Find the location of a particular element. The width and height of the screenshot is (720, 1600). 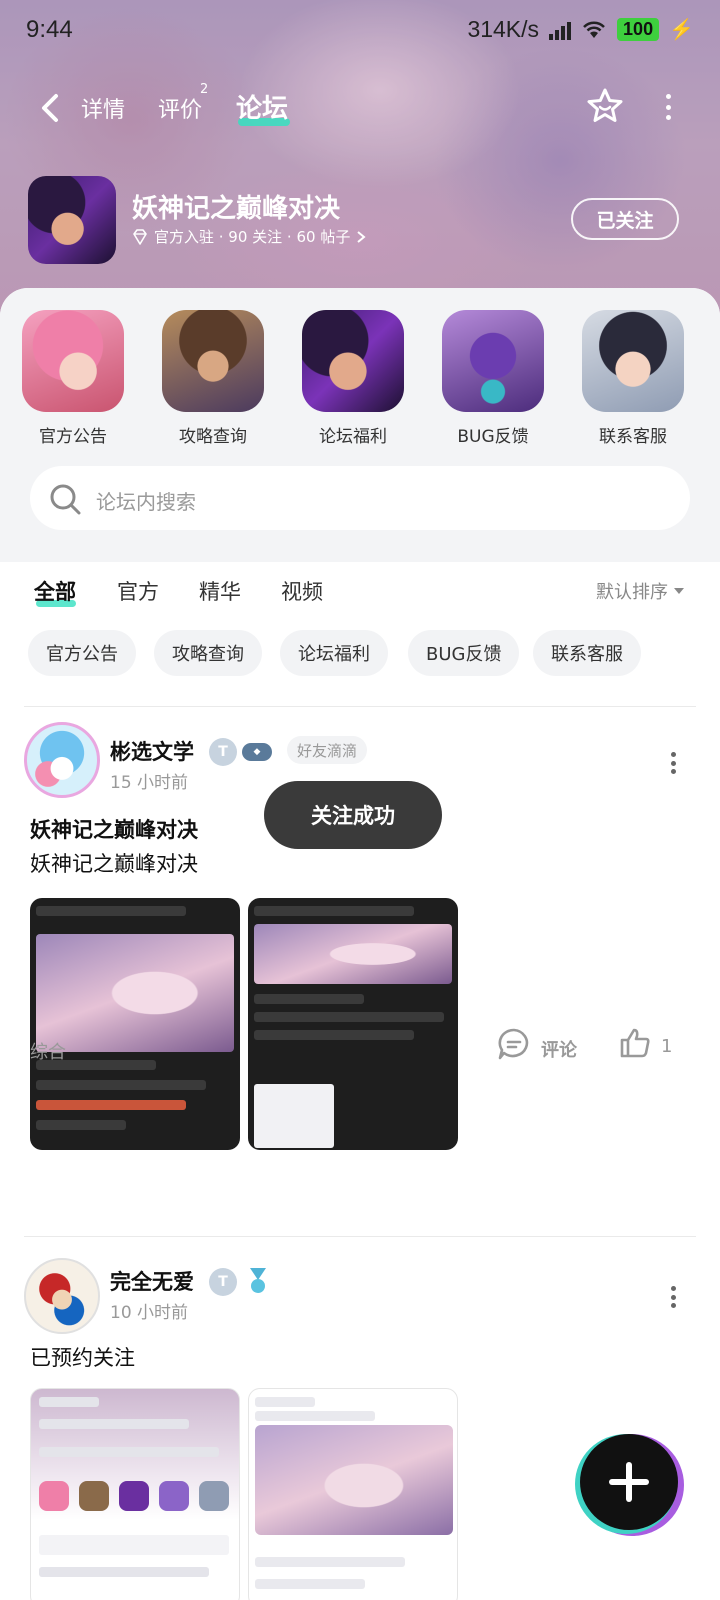

filter-tab-all: 全部 is located at coordinates (55, 591).